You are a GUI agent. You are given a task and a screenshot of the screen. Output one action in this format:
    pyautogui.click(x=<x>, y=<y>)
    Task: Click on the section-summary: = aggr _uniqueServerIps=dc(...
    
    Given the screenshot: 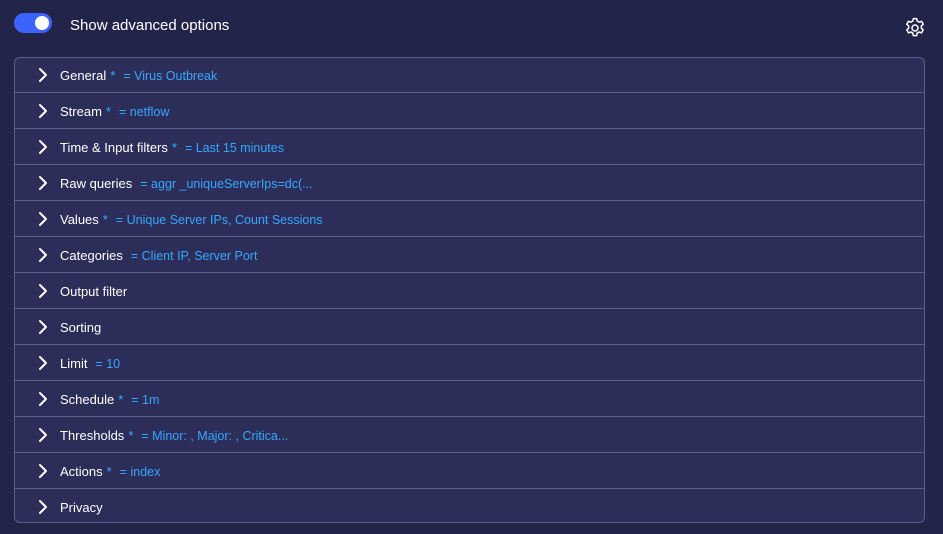 What is the action you would take?
    pyautogui.click(x=226, y=184)
    